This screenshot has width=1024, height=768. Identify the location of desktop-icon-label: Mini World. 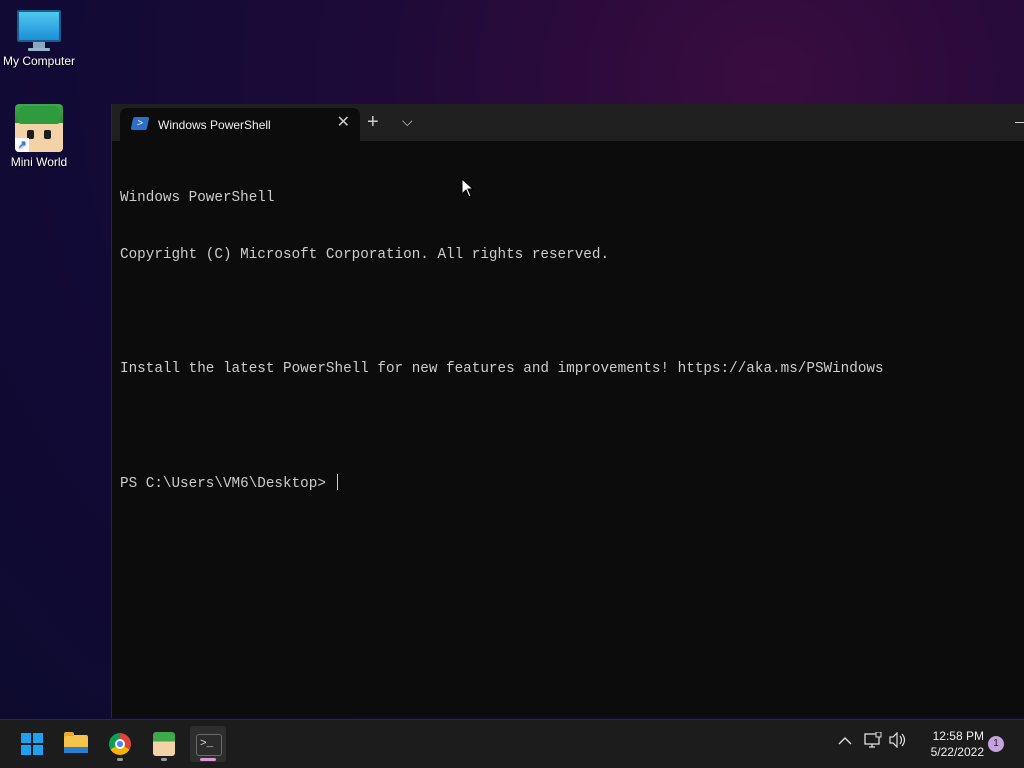
(39, 162).